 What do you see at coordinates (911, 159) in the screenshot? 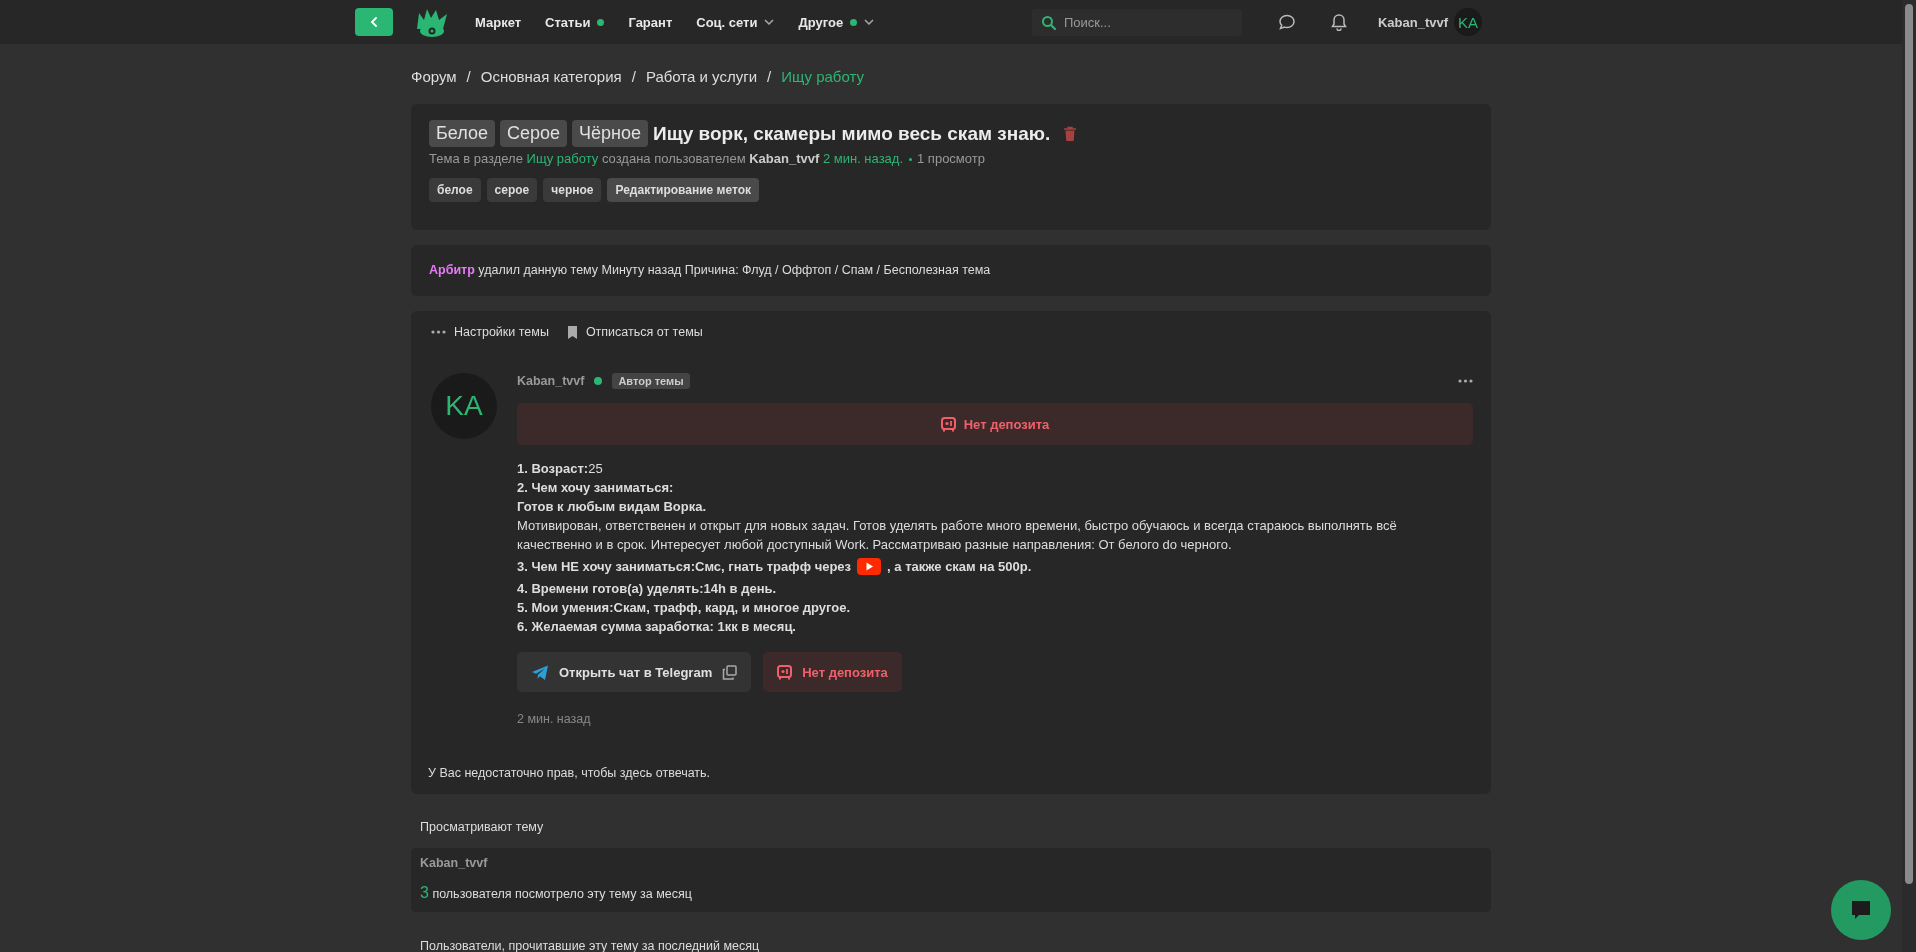
I see `separator-dot` at bounding box center [911, 159].